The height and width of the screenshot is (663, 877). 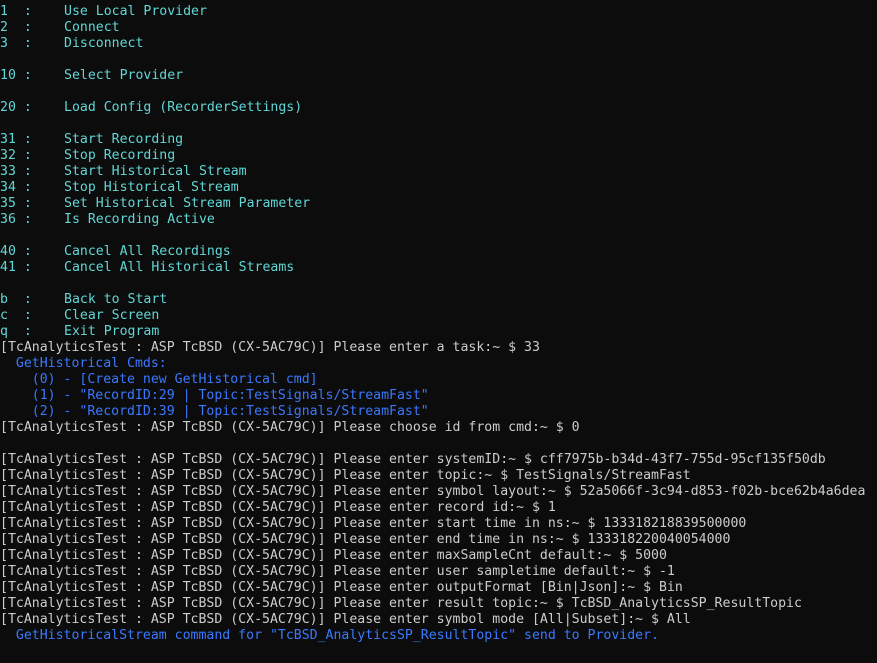 What do you see at coordinates (151, 187) in the screenshot?
I see `menu-item-label: Stop Historical Stream` at bounding box center [151, 187].